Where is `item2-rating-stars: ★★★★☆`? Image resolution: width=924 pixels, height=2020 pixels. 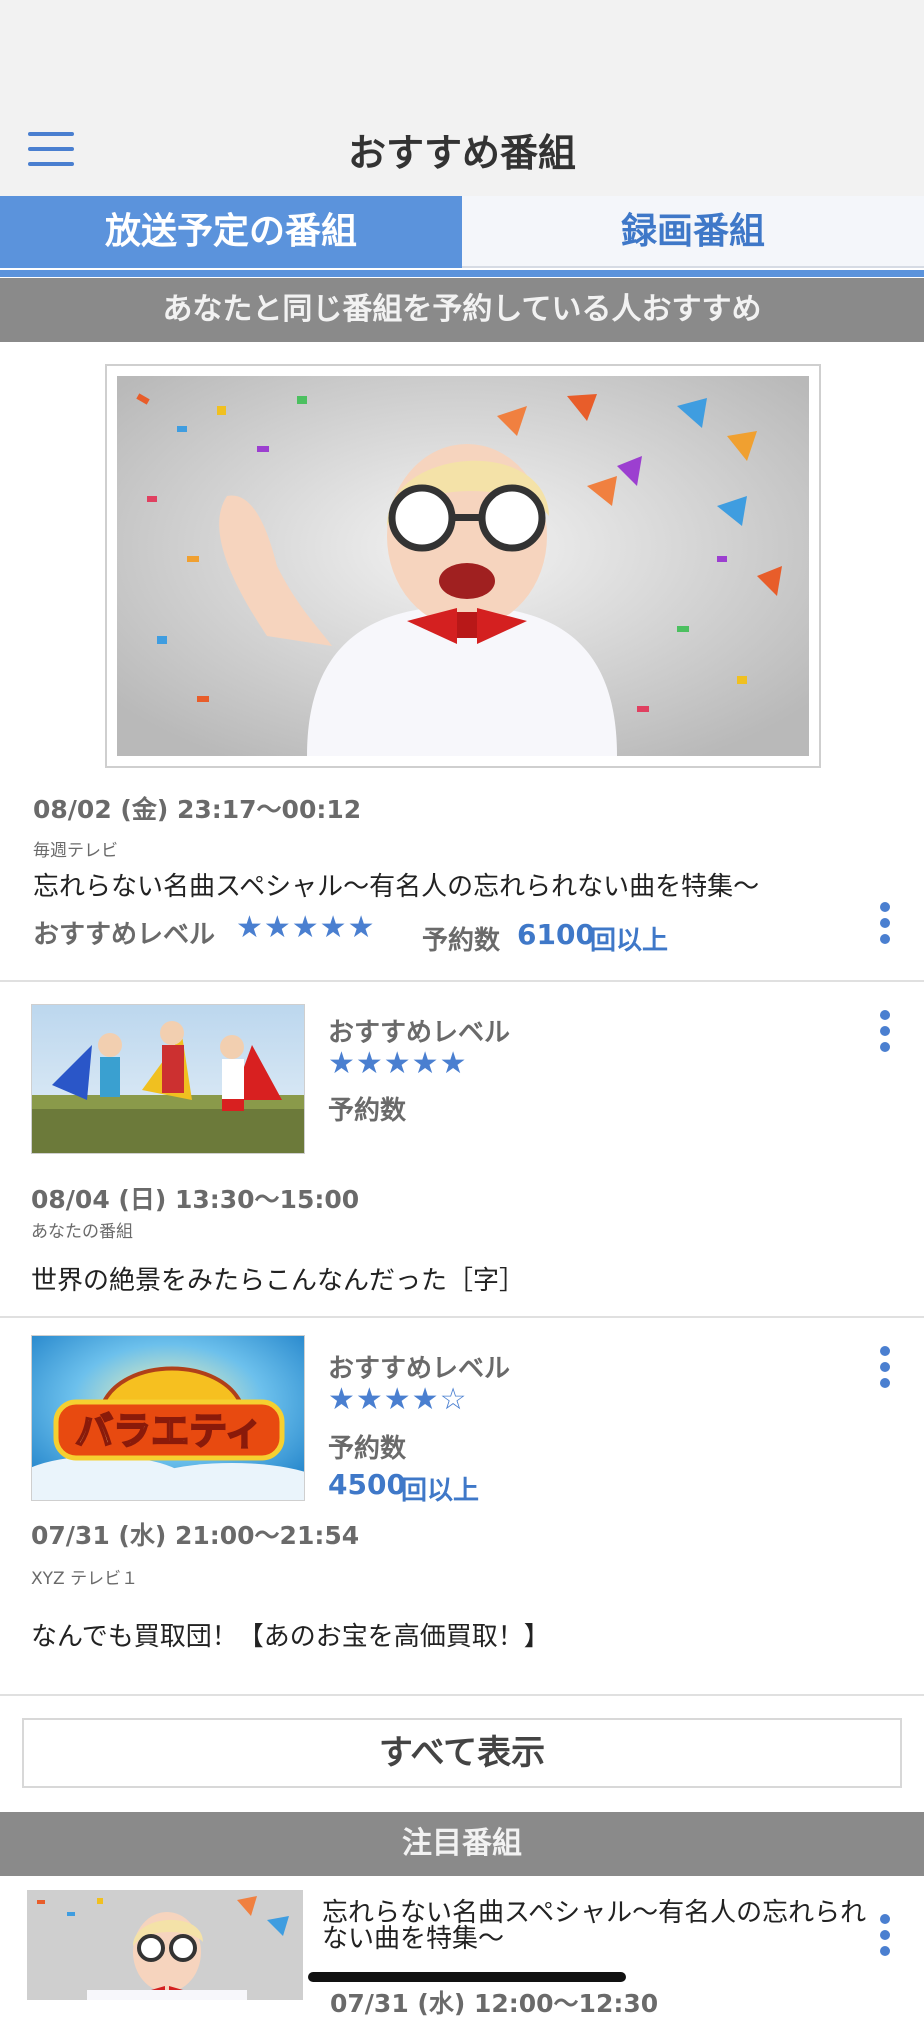 item2-rating-stars: ★★★★☆ is located at coordinates (398, 1399).